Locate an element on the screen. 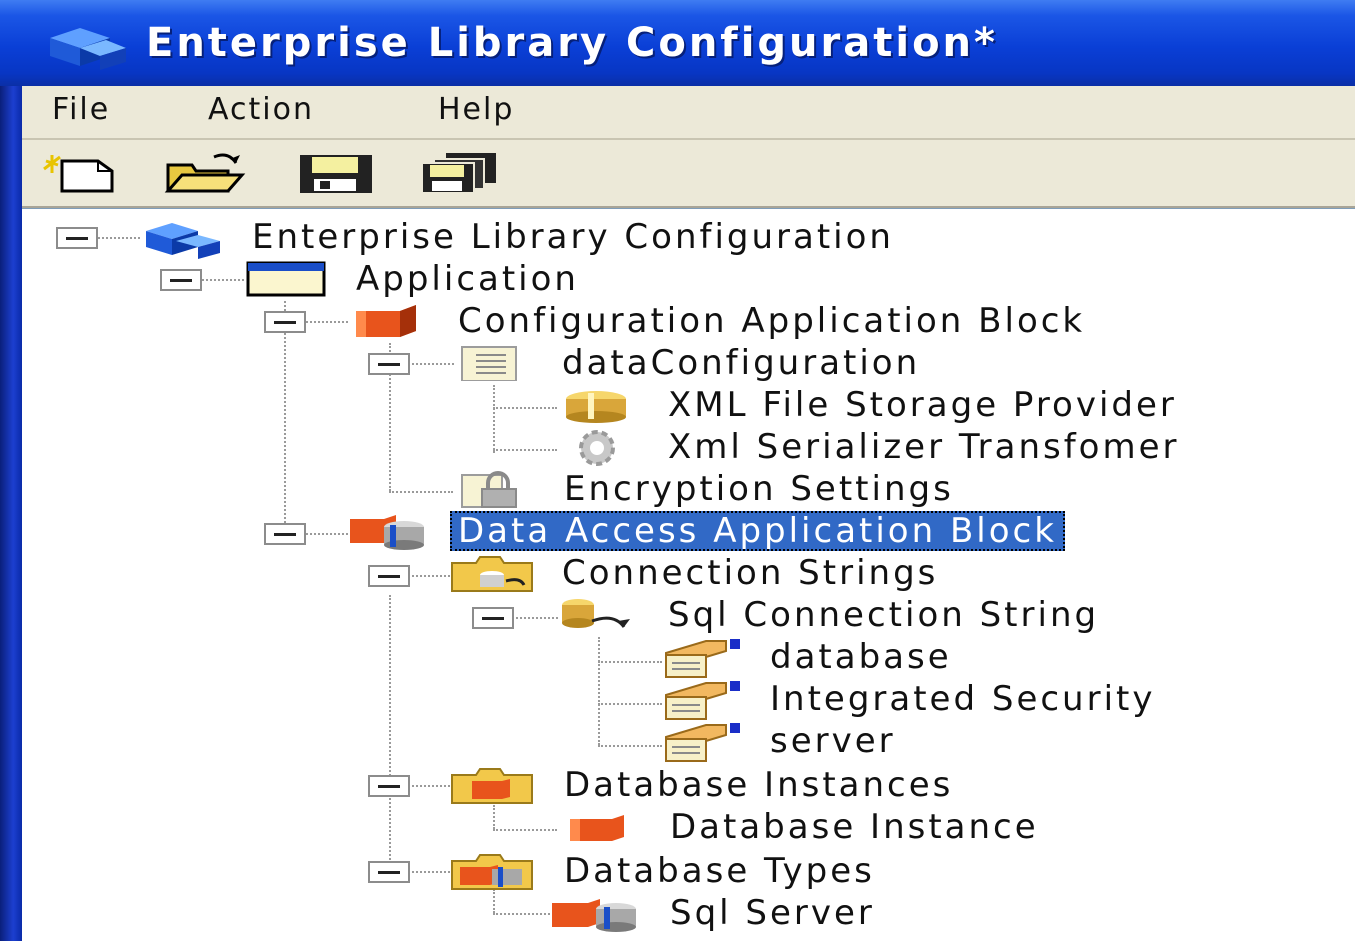 This screenshot has height=941, width=1355. save-all-icon is located at coordinates (458, 173).